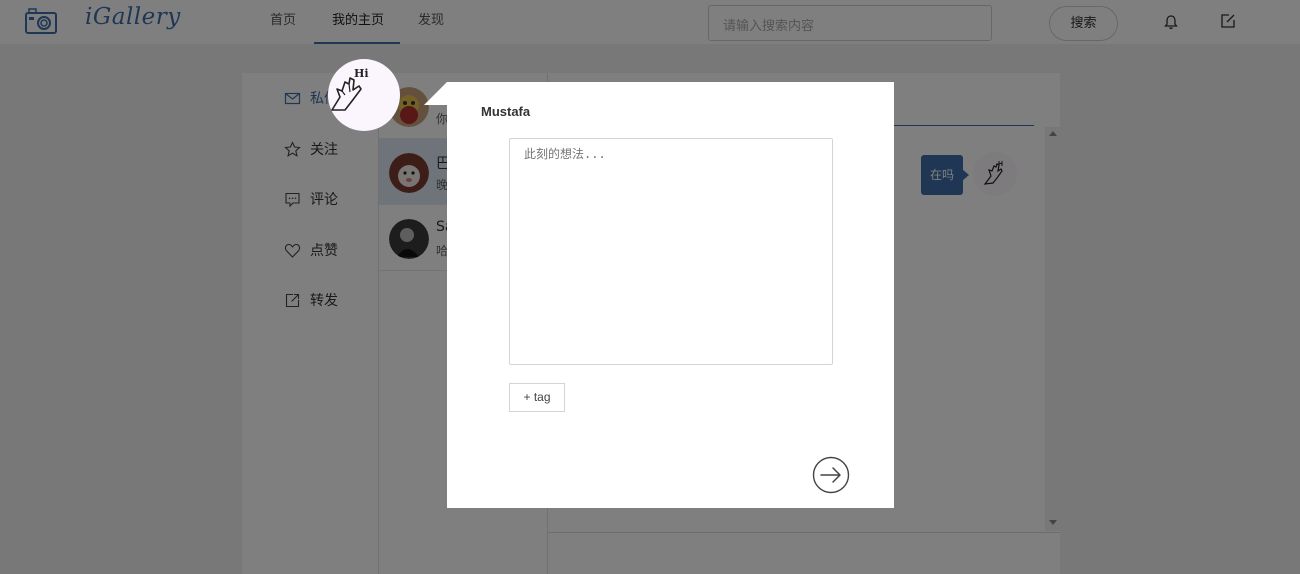  What do you see at coordinates (537, 397) in the screenshot?
I see `add-tag-button: + tag` at bounding box center [537, 397].